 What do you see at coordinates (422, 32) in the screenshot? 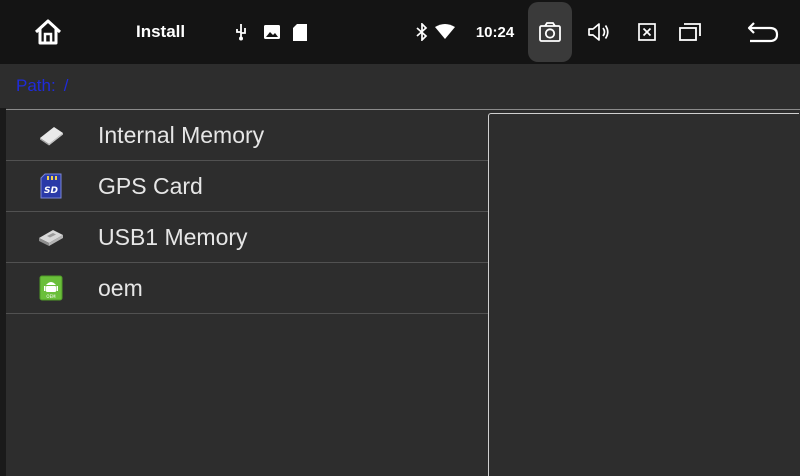
I see `bluetooth-icon` at bounding box center [422, 32].